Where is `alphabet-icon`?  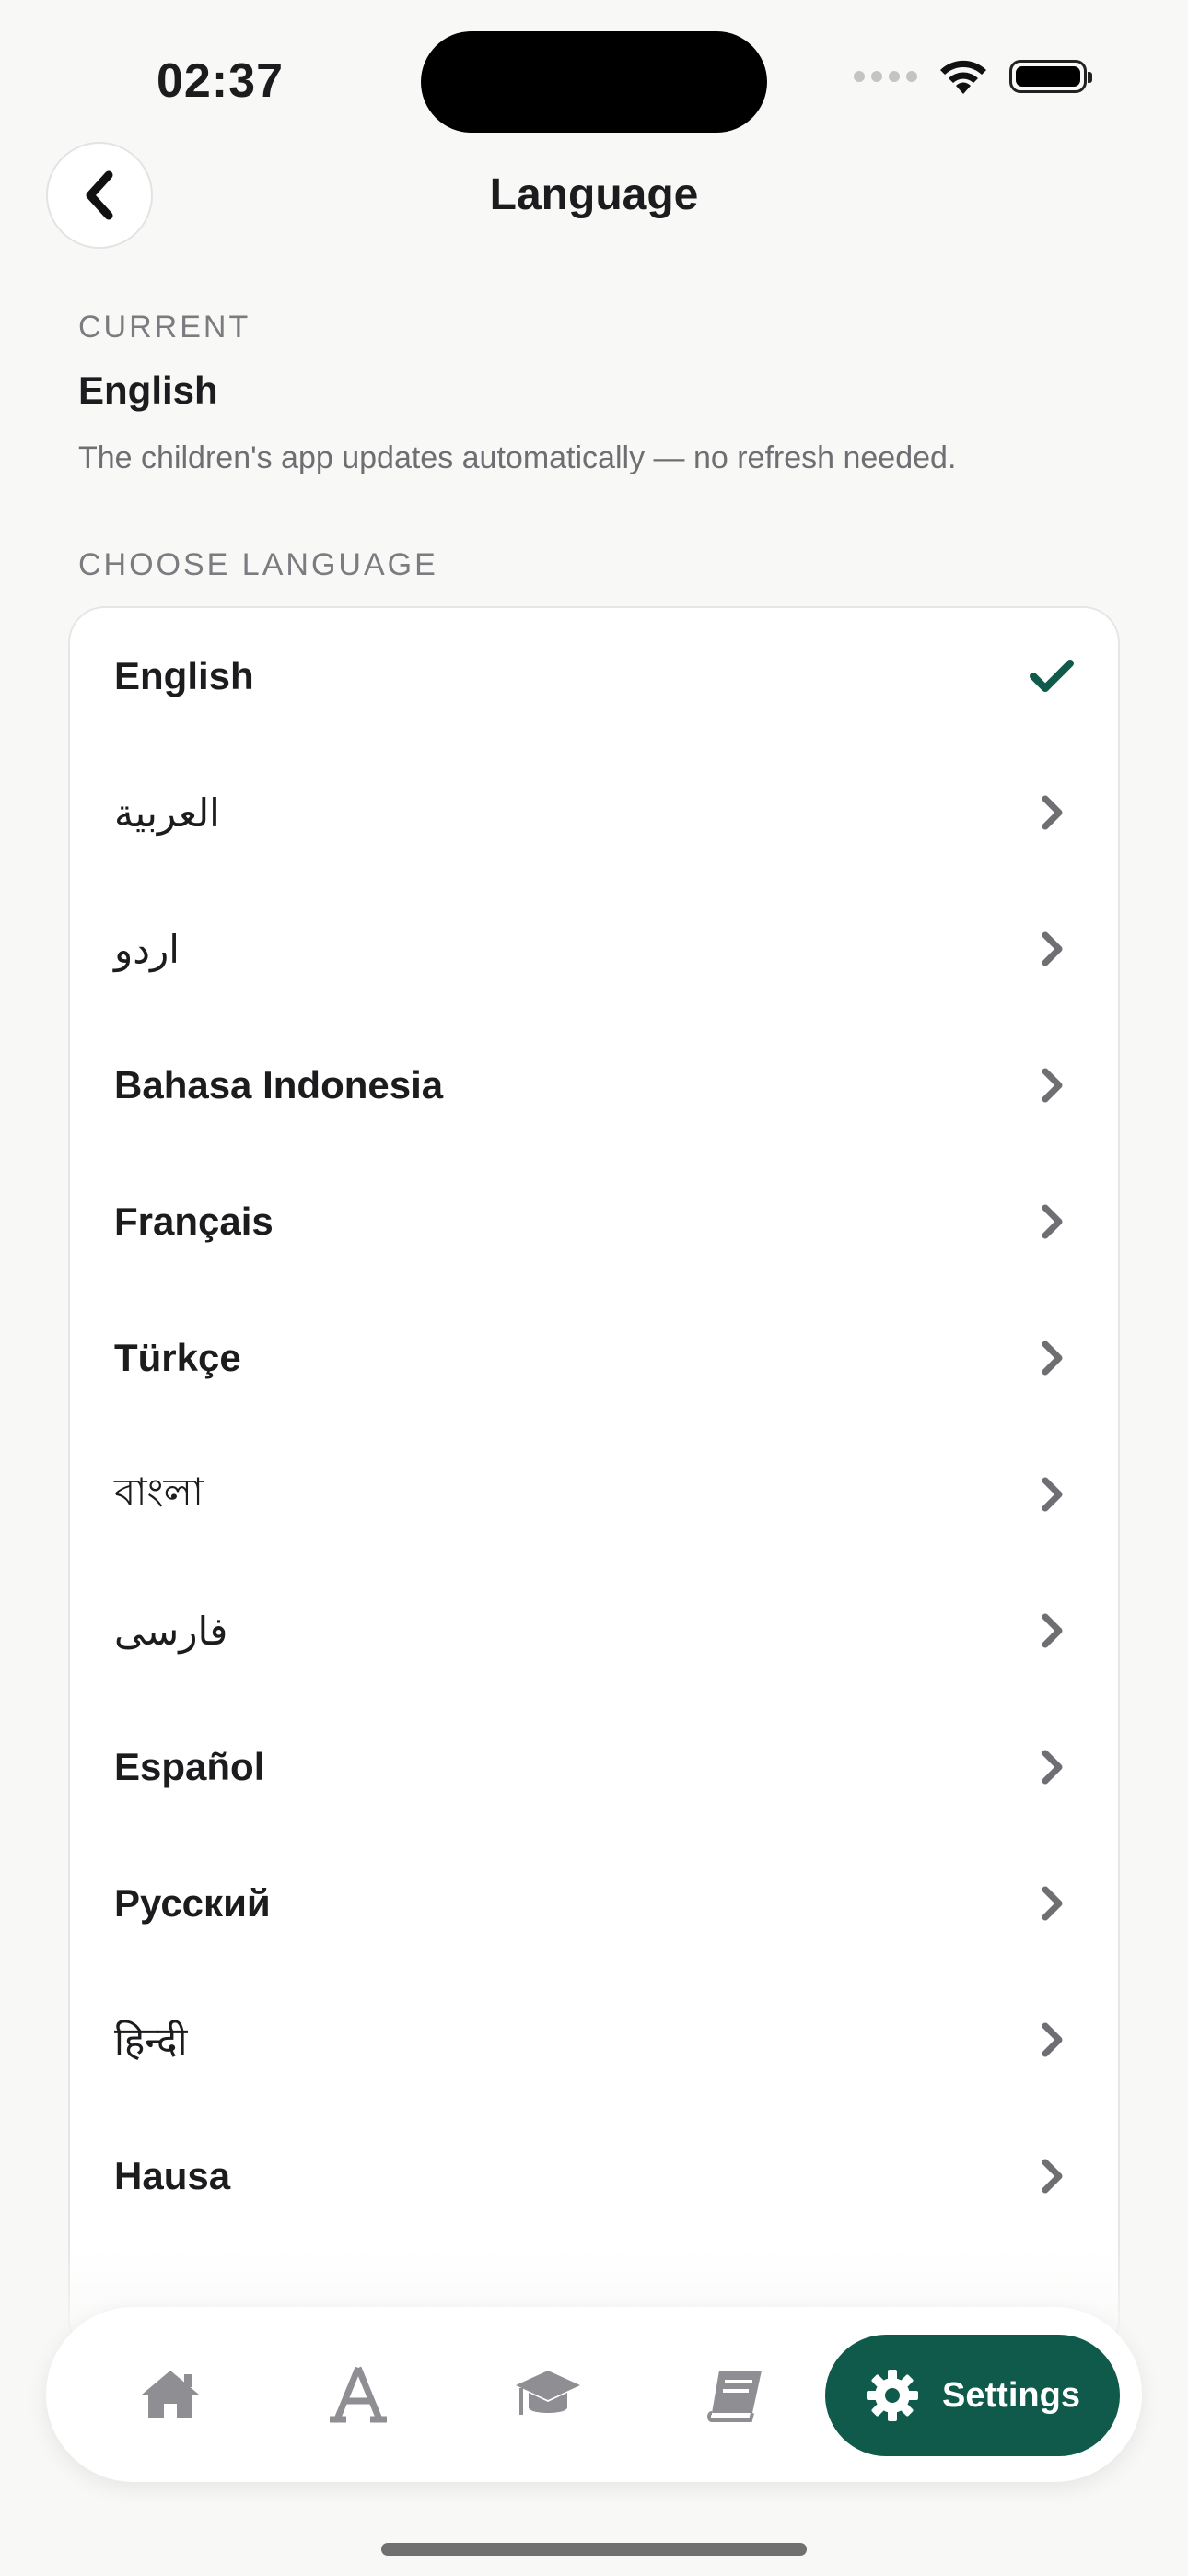
alphabet-icon is located at coordinates (358, 2394).